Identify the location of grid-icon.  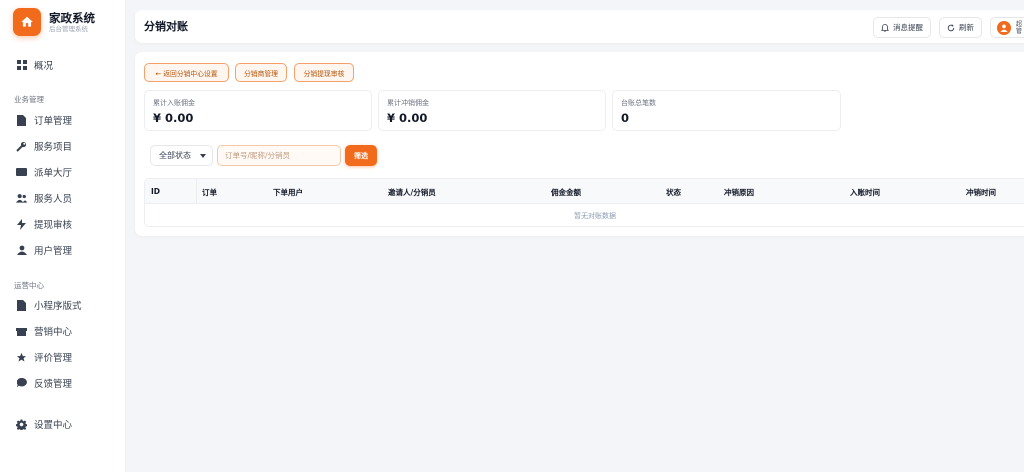
(21, 65).